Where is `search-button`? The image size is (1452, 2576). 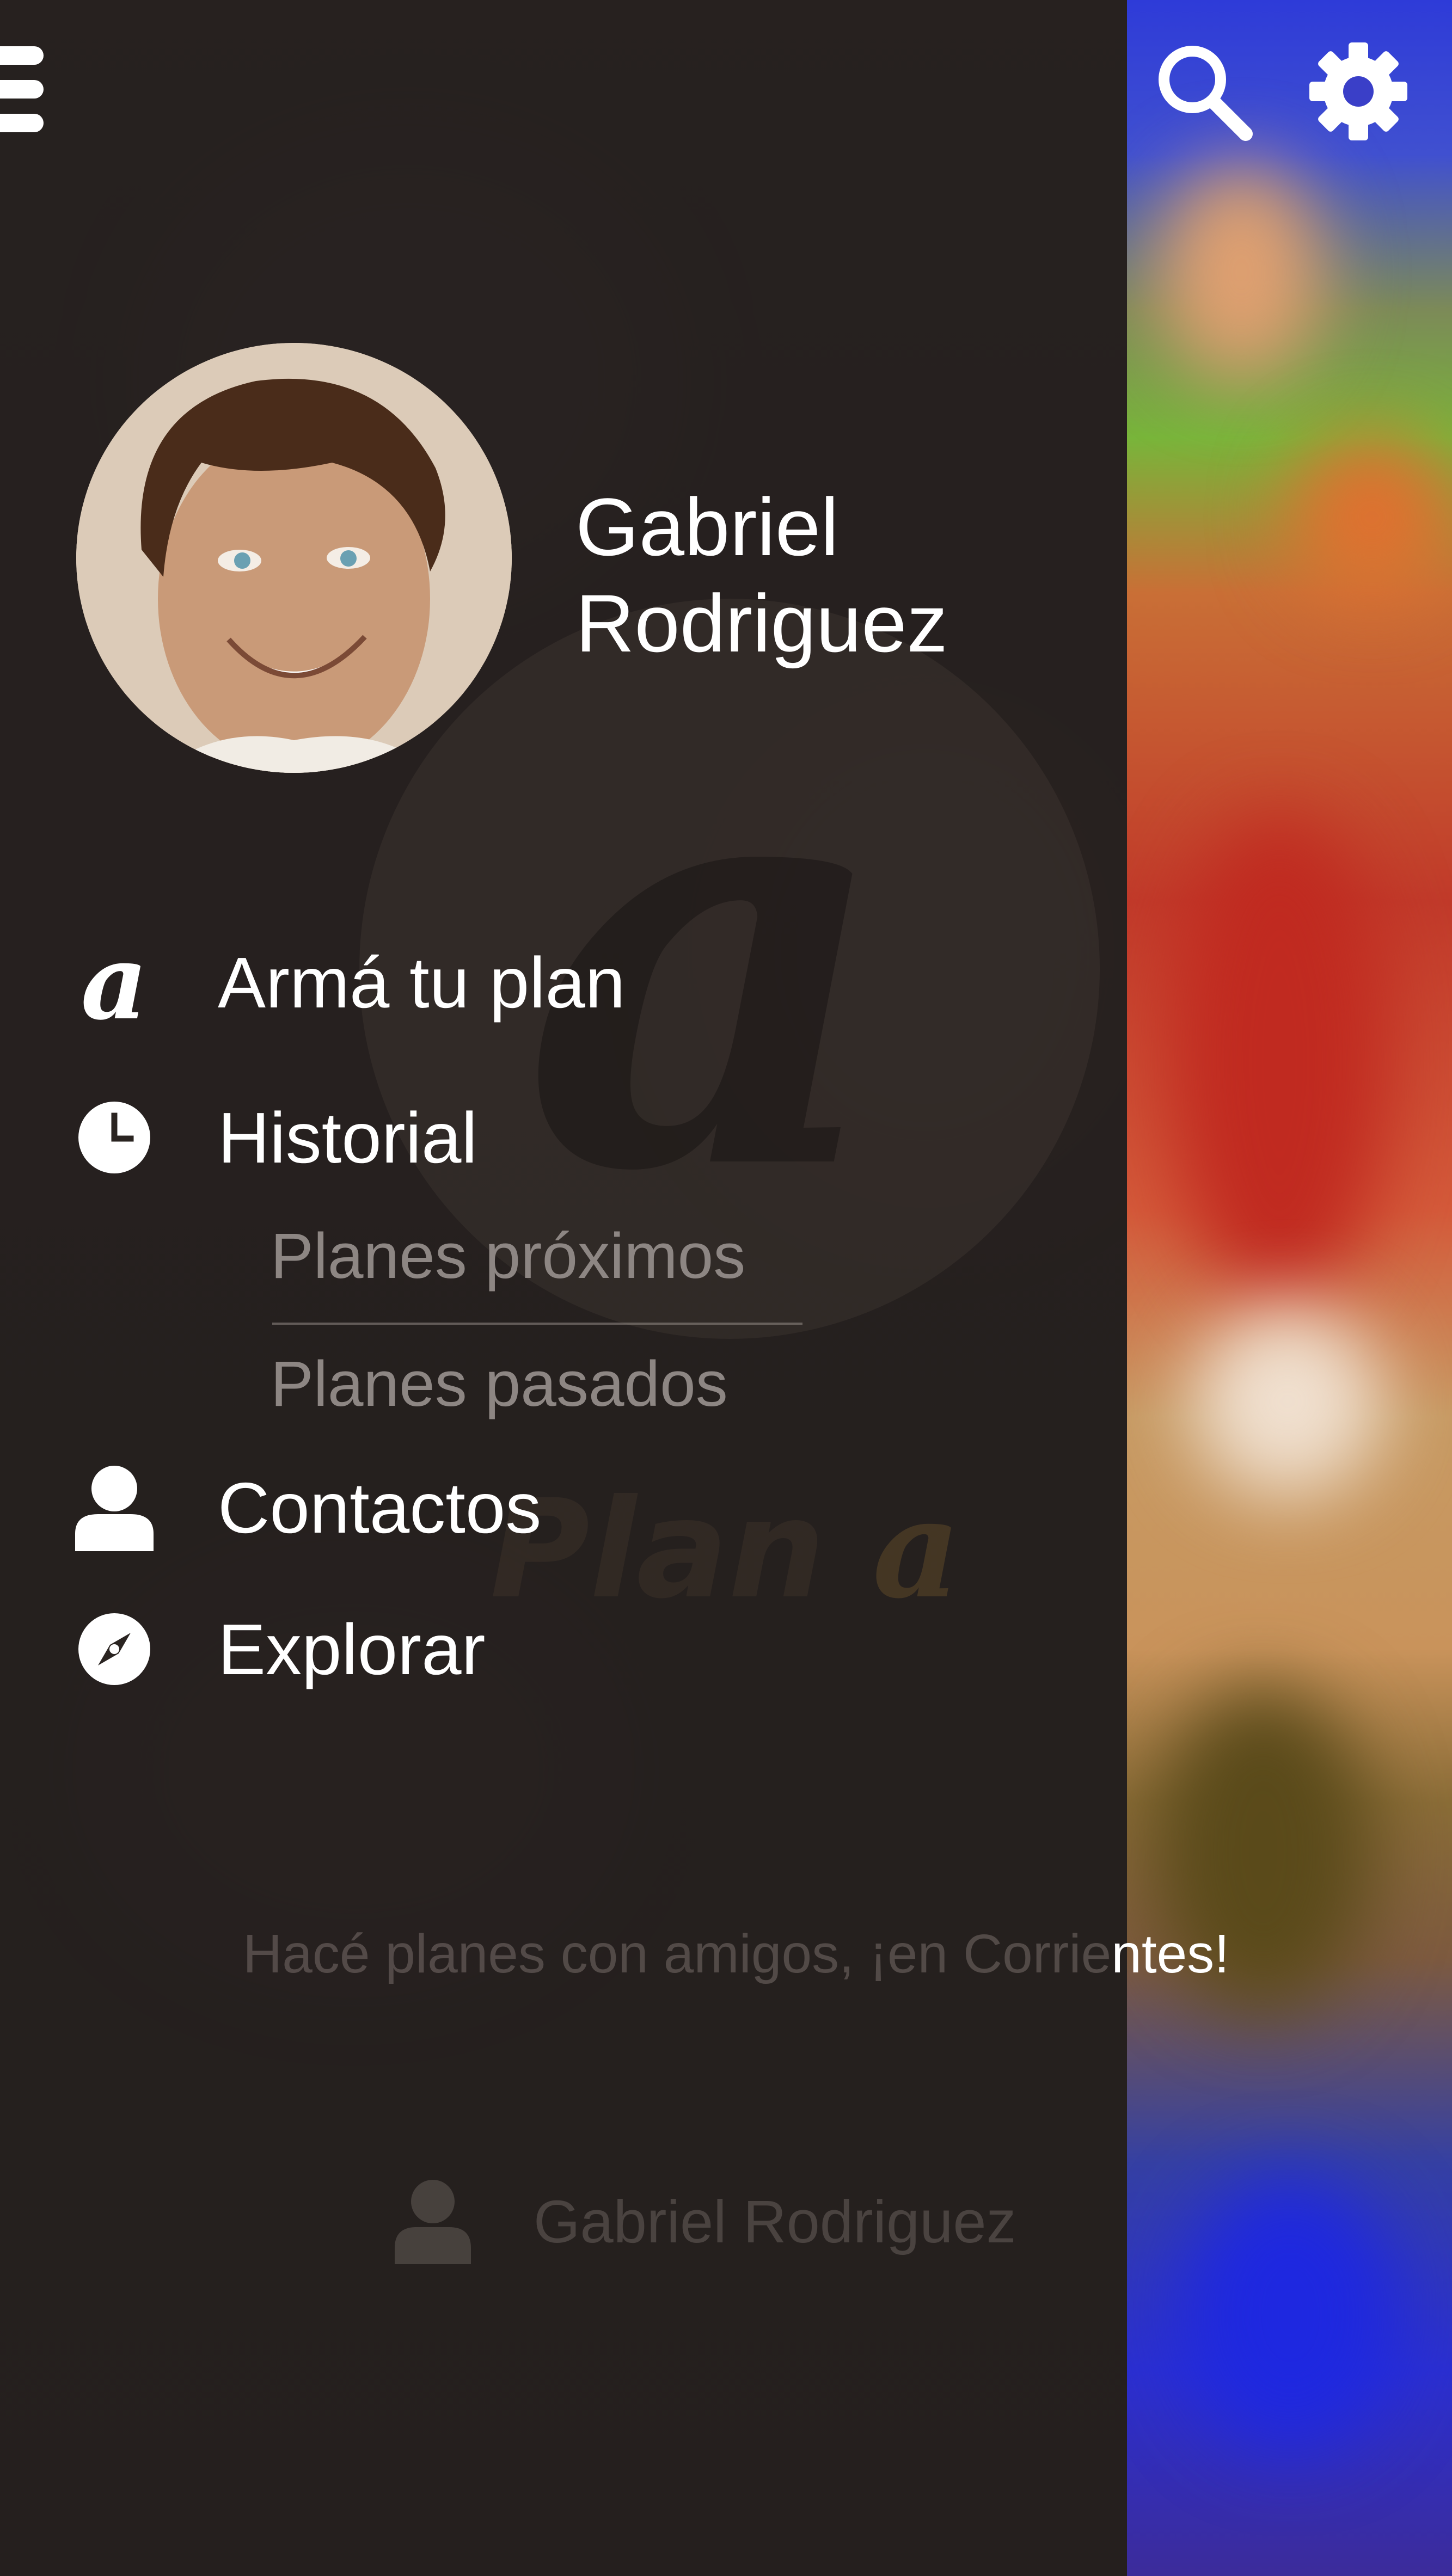
search-button is located at coordinates (1203, 92).